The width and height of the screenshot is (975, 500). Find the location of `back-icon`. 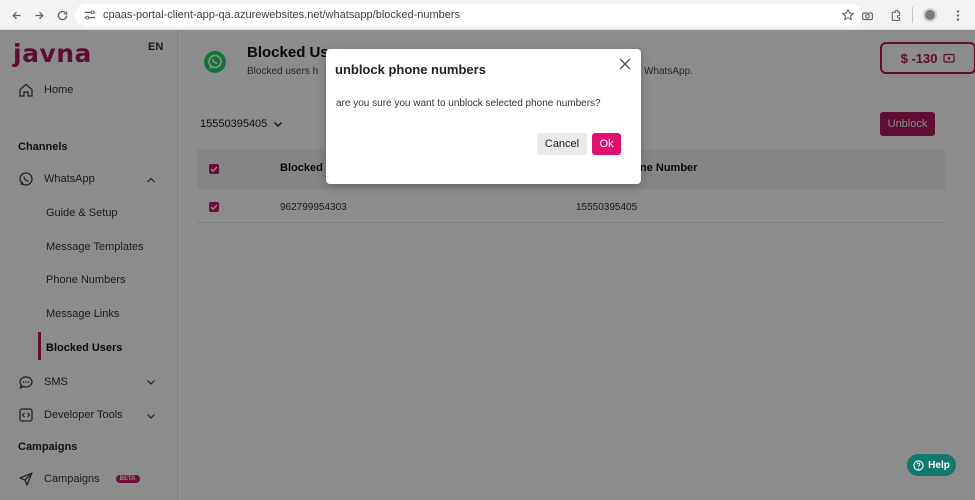

back-icon is located at coordinates (16, 15).